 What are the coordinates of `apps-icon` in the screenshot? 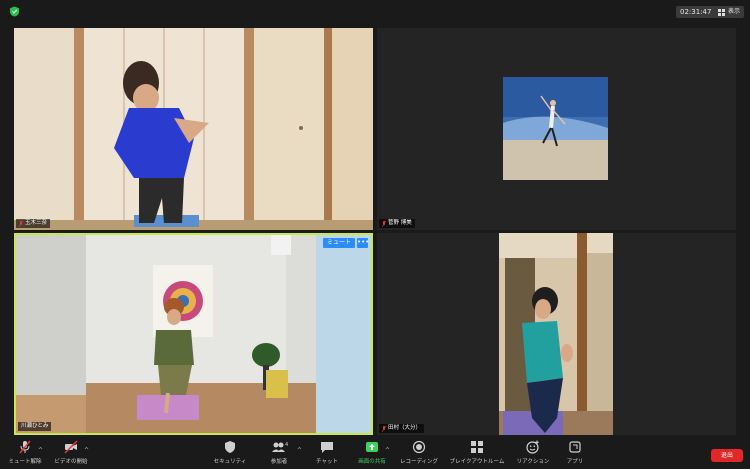 It's located at (575, 447).